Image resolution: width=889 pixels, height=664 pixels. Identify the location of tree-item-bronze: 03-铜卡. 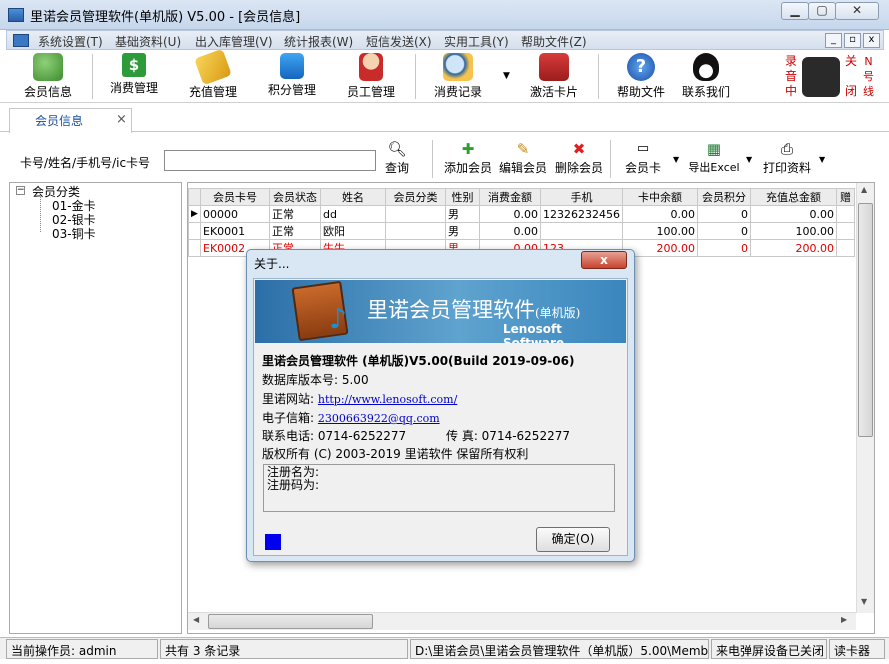
(74, 233).